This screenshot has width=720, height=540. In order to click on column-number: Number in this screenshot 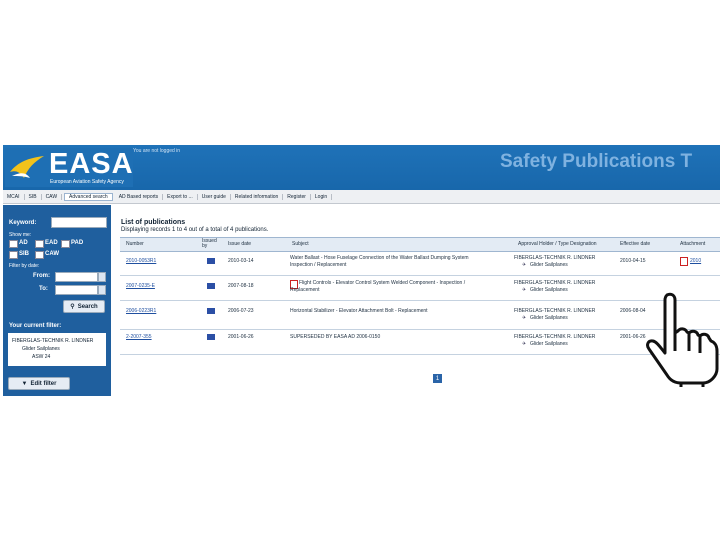, I will do `click(135, 244)`.